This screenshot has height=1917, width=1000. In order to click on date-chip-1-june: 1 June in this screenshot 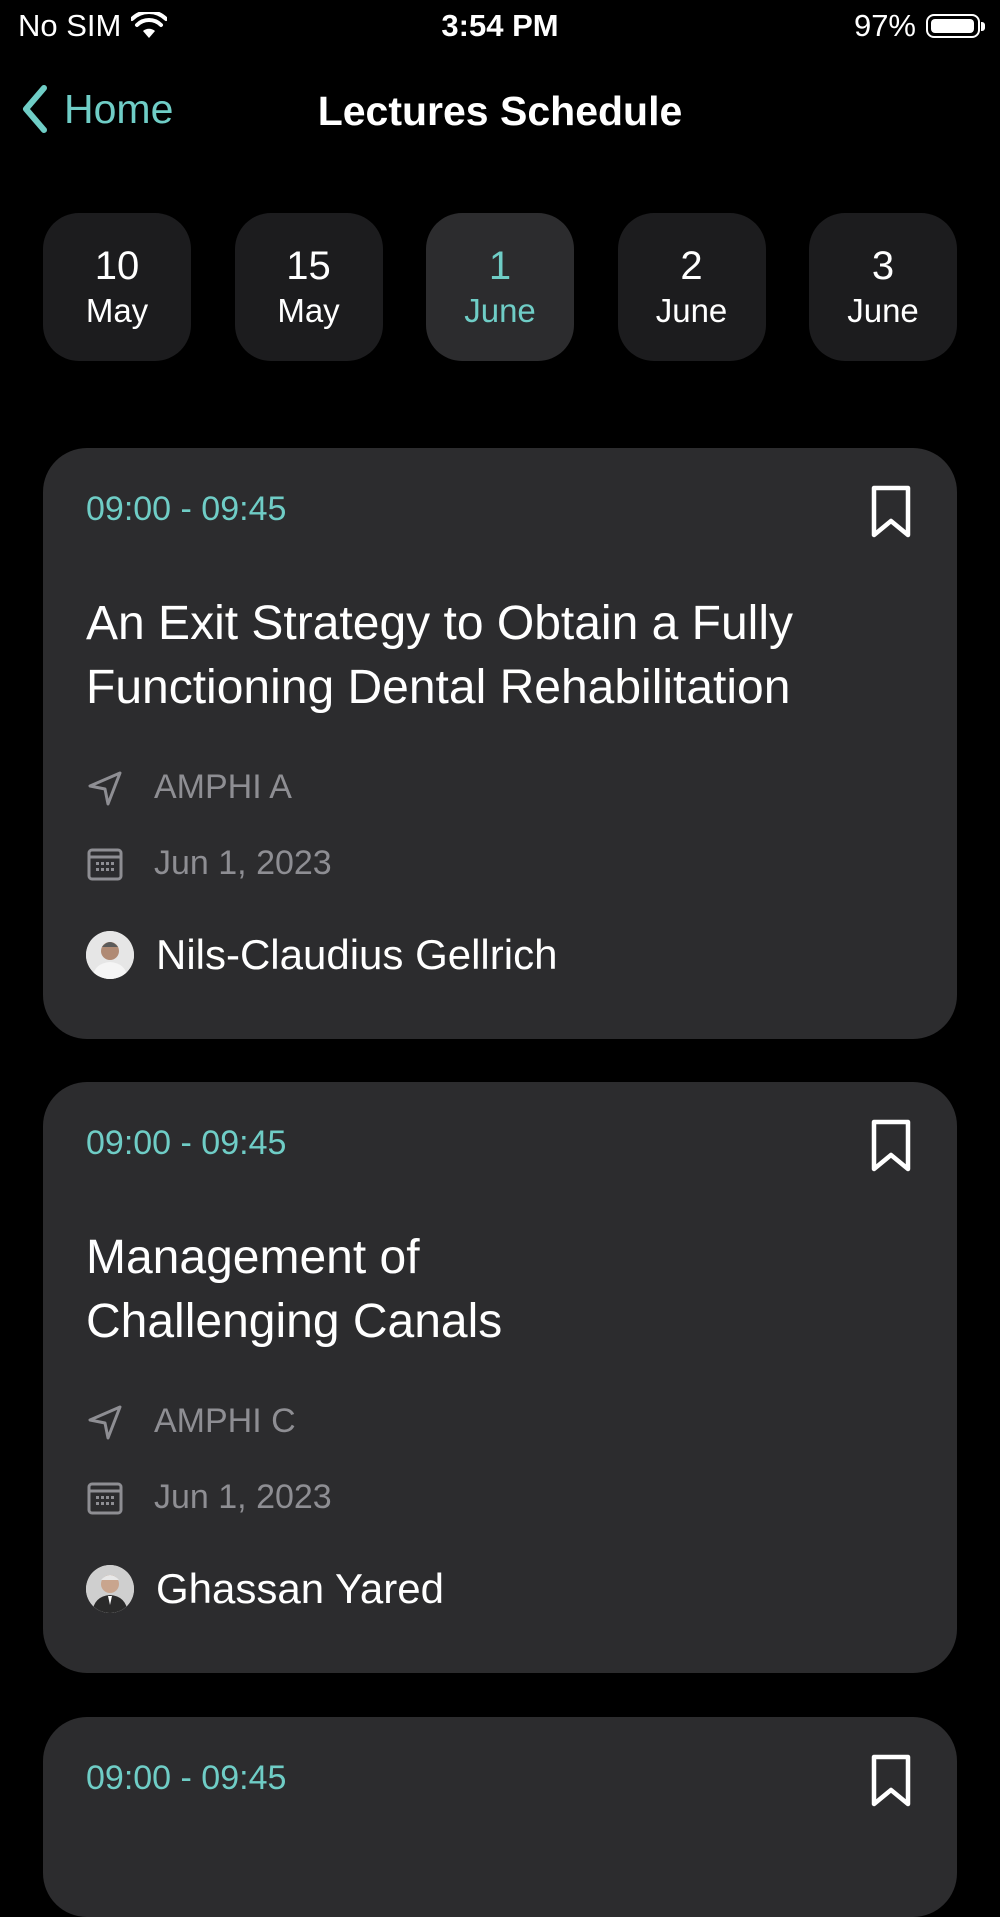, I will do `click(500, 287)`.